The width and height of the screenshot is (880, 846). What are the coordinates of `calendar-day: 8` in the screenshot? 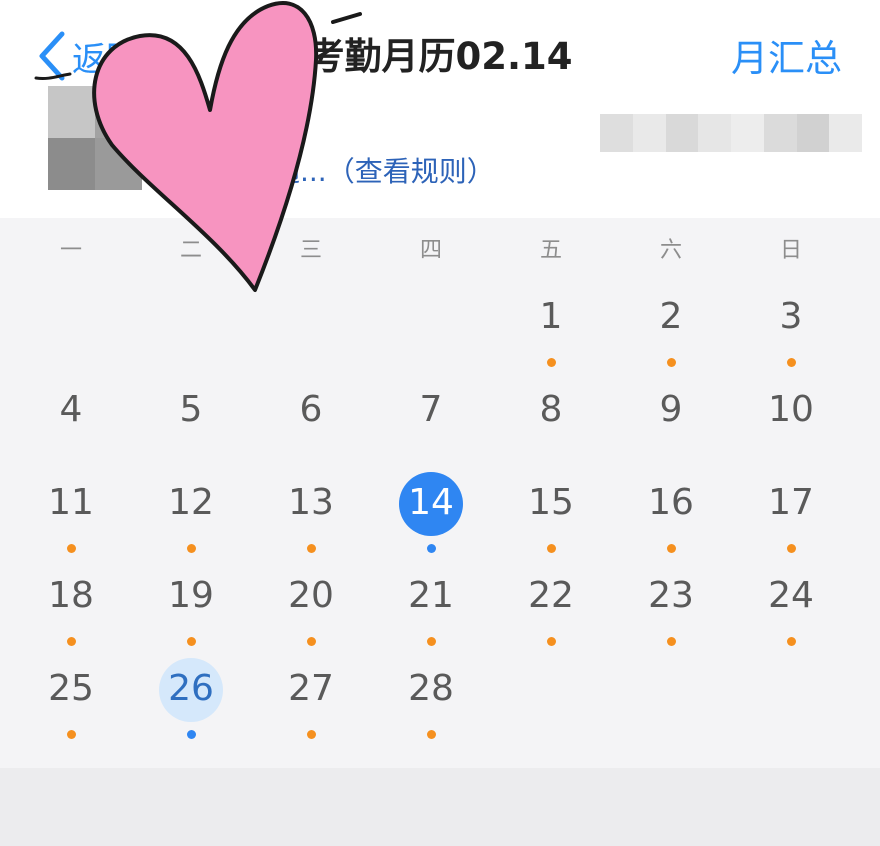 It's located at (551, 425).